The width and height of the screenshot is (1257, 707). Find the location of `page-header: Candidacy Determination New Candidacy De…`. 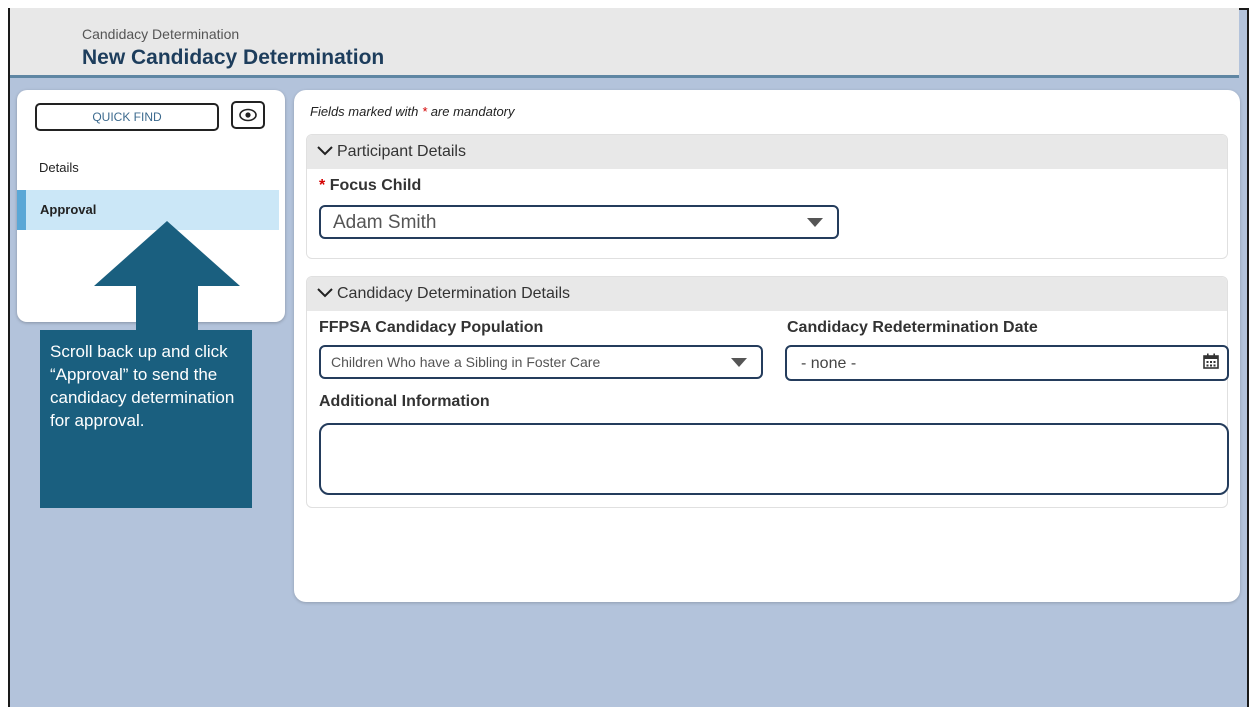

page-header: Candidacy Determination New Candidacy De… is located at coordinates (624, 43).